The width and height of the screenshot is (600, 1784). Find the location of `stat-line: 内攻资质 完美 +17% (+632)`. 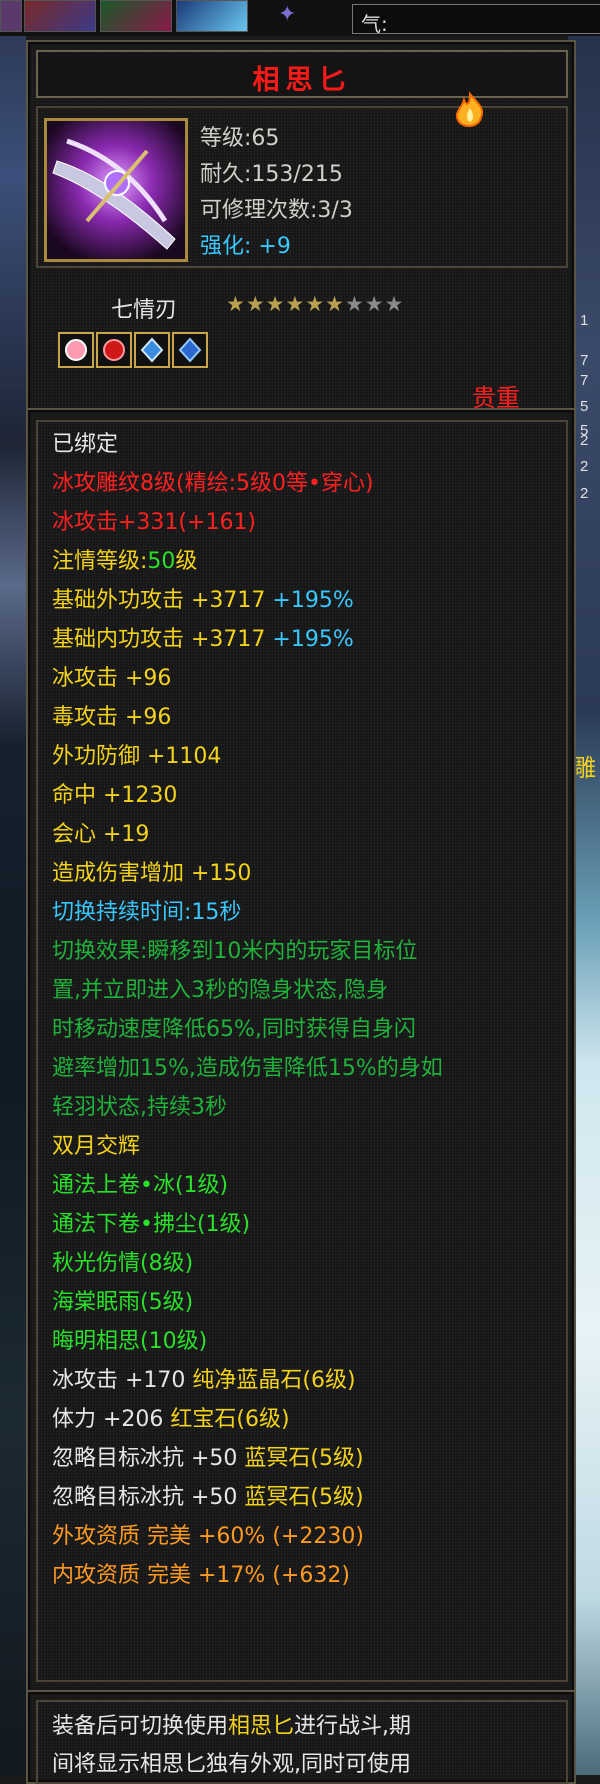

stat-line: 内攻资质 完美 +17% (+632) is located at coordinates (201, 1576).